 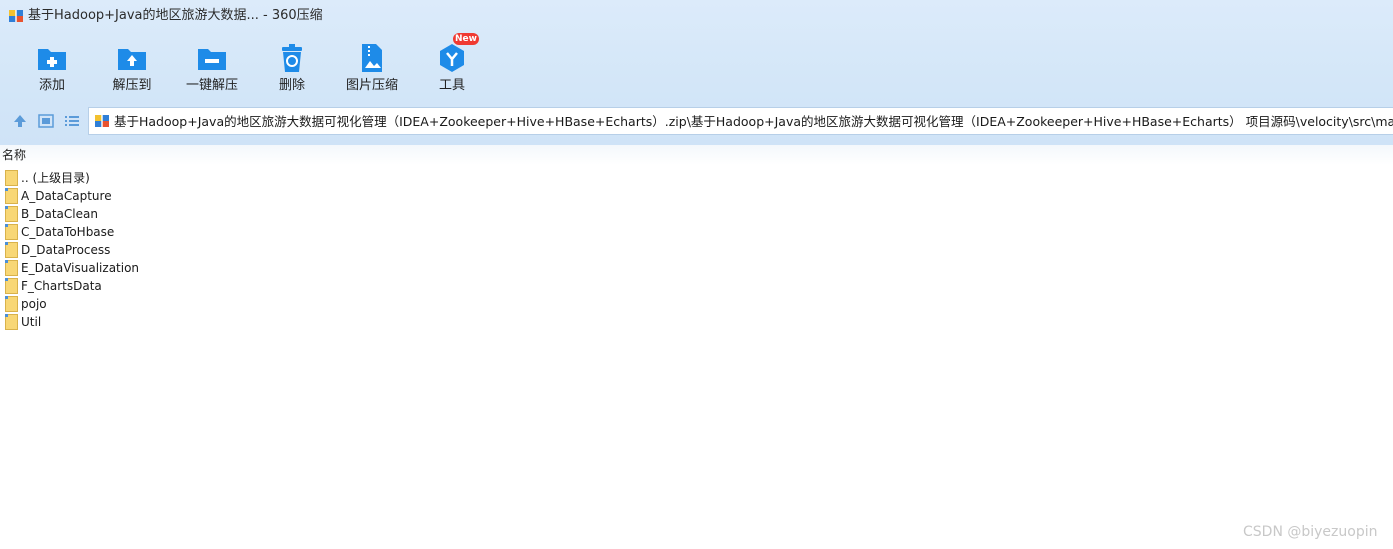 What do you see at coordinates (466, 39) in the screenshot?
I see `new-badge: New` at bounding box center [466, 39].